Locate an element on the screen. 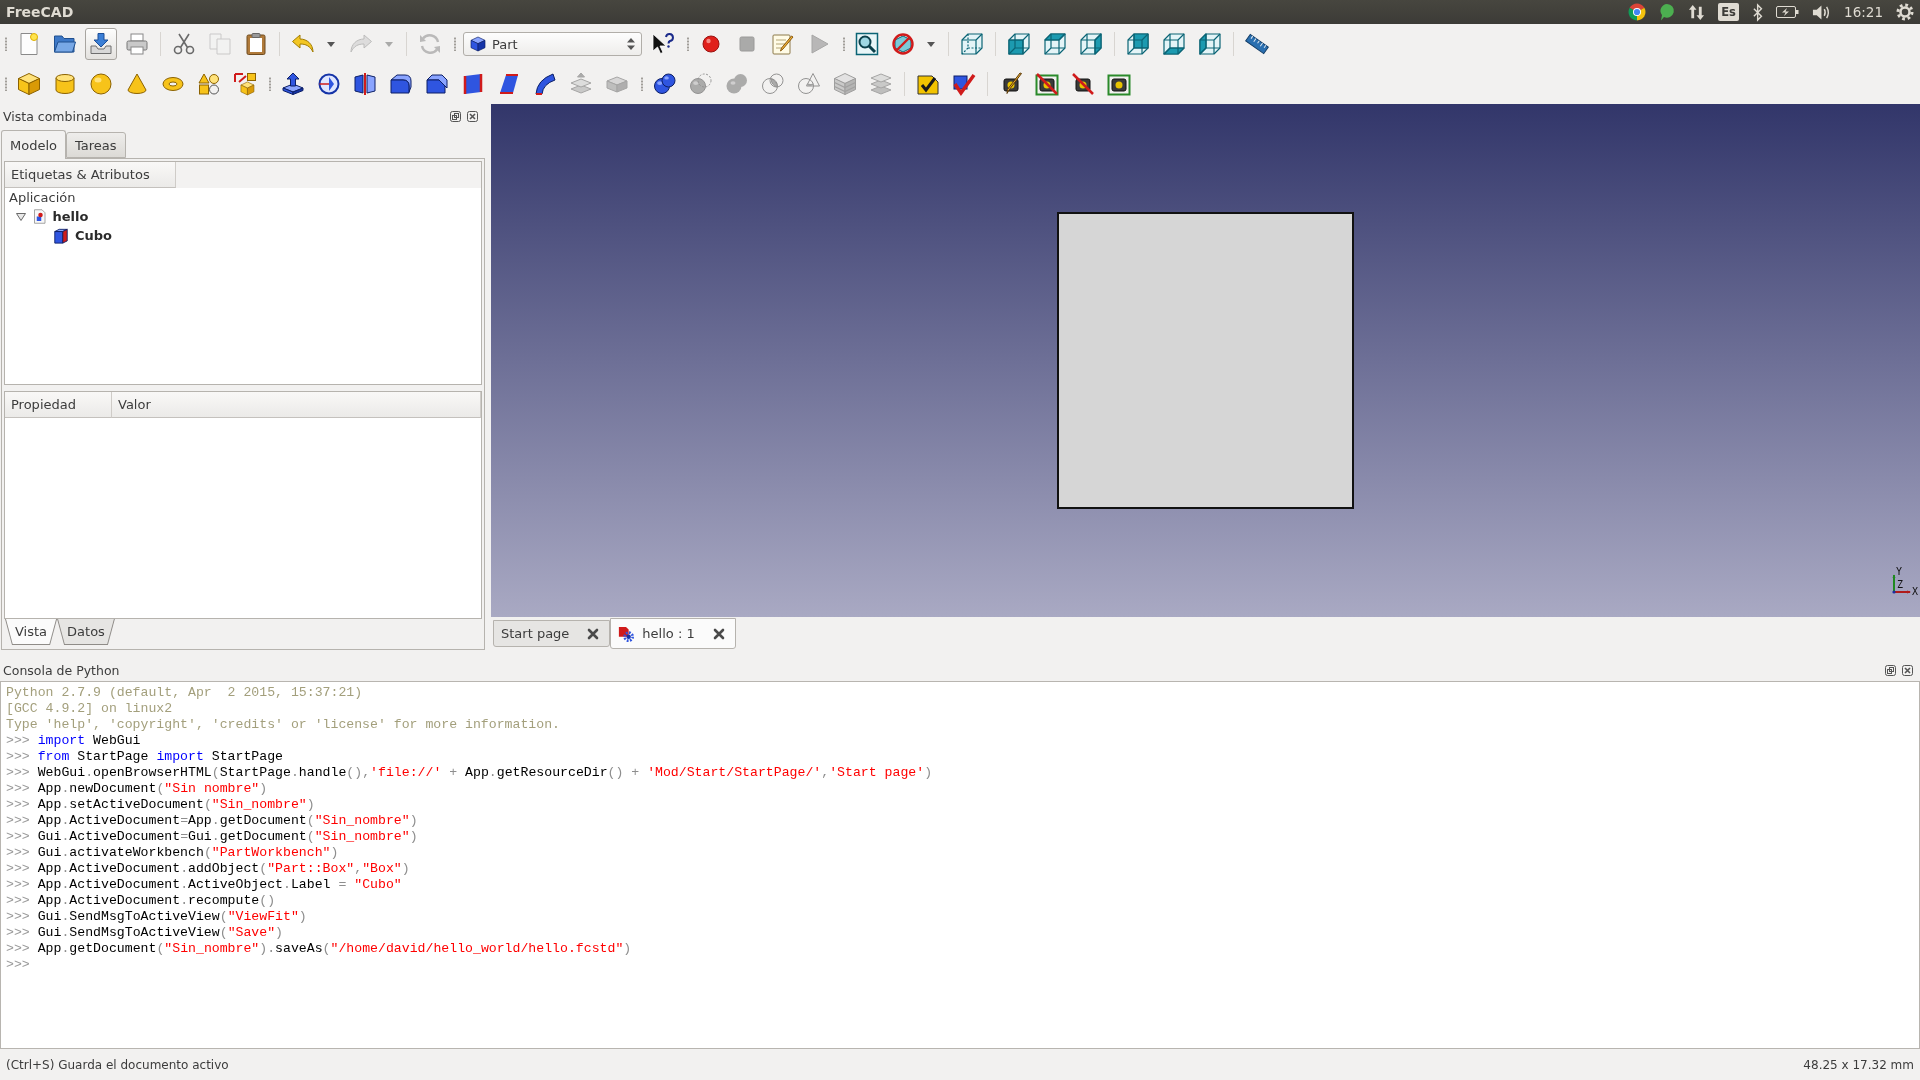 Image resolution: width=1920 pixels, height=1080 pixels. console-line: >>> is located at coordinates (18, 965).